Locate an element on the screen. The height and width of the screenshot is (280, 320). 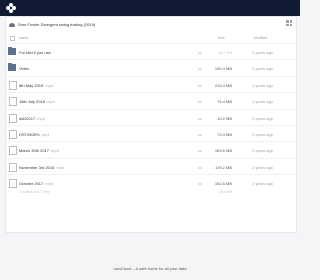
grid-view-icon is located at coordinates (289, 23).